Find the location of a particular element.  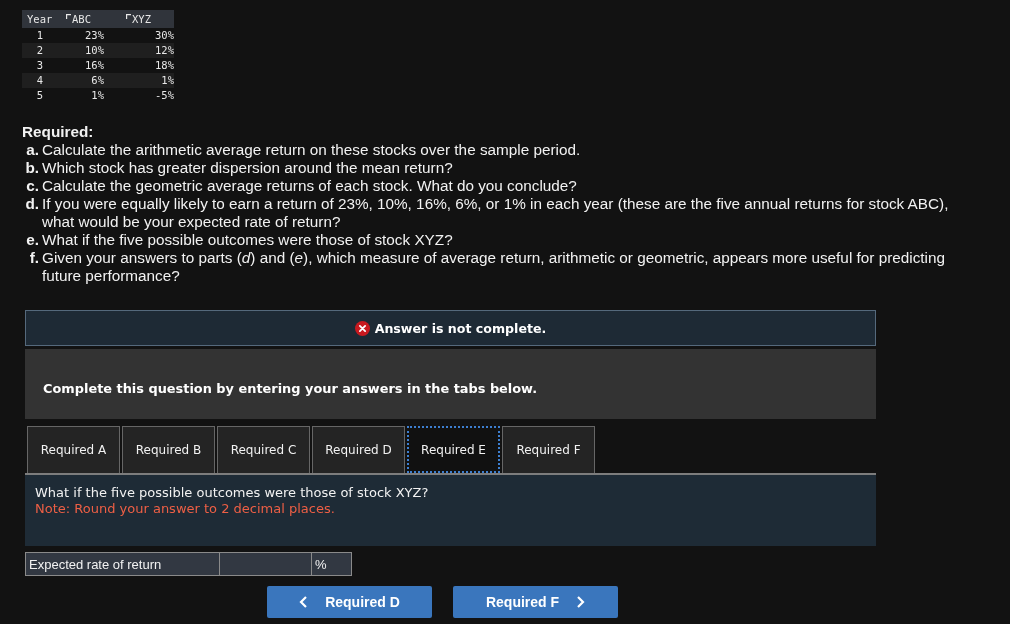

question-item: If you were equally likely to earn a return of 23%, 10%, 16%, 6%, or 1% in each year (these are the five annual returns for stock ABC), what would be your expected rate of return? is located at coordinates (496, 213).